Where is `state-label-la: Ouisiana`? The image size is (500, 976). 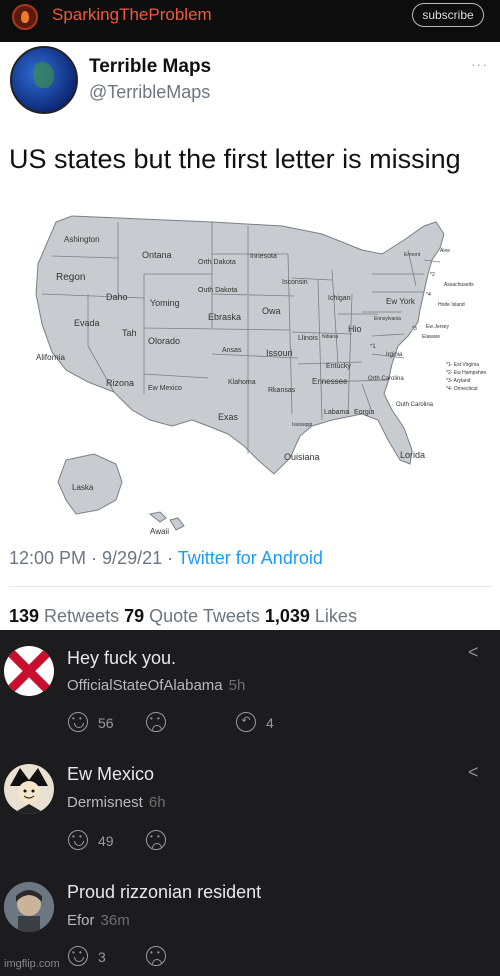 state-label-la: Ouisiana is located at coordinates (302, 457).